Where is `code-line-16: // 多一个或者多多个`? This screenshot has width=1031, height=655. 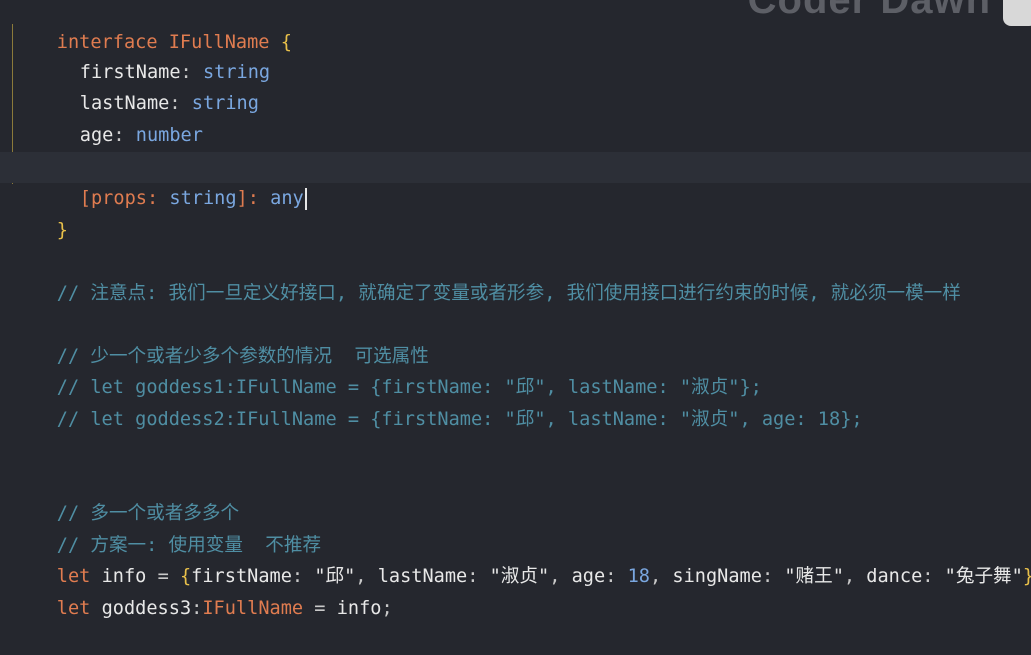 code-line-16: // 多一个或者多多个 is located at coordinates (515, 495).